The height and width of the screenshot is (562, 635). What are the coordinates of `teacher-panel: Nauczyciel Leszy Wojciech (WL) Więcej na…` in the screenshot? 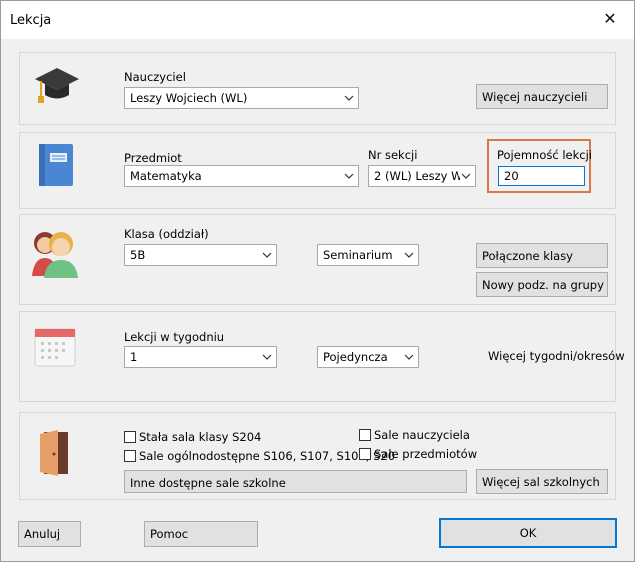 It's located at (317, 88).